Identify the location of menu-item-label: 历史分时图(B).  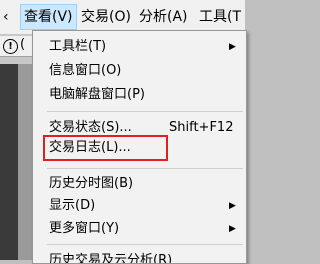
(91, 183).